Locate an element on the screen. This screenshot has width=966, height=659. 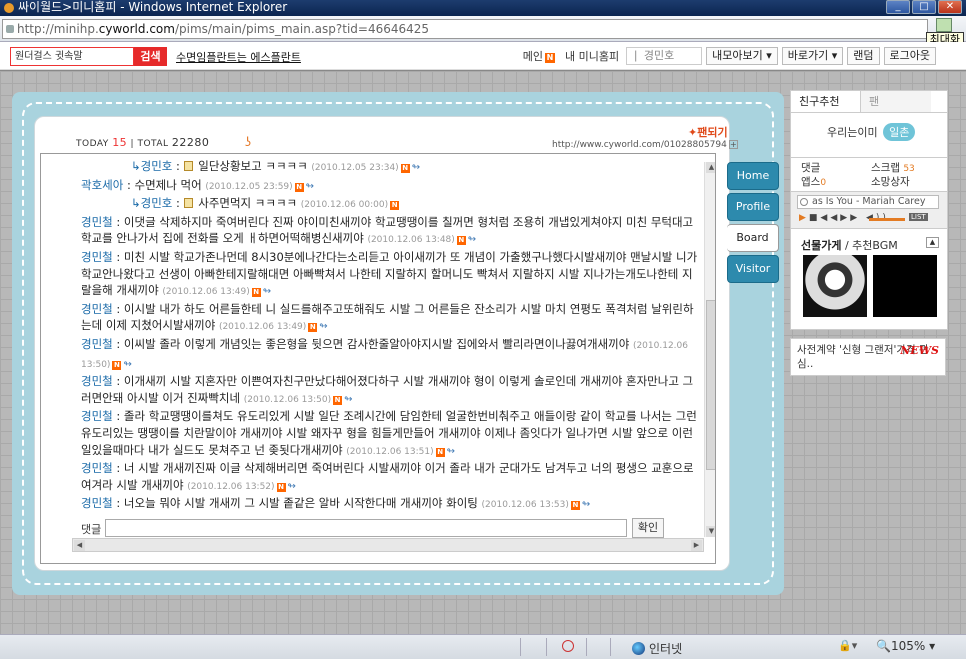
confirm-button: 확인 is located at coordinates (648, 528).